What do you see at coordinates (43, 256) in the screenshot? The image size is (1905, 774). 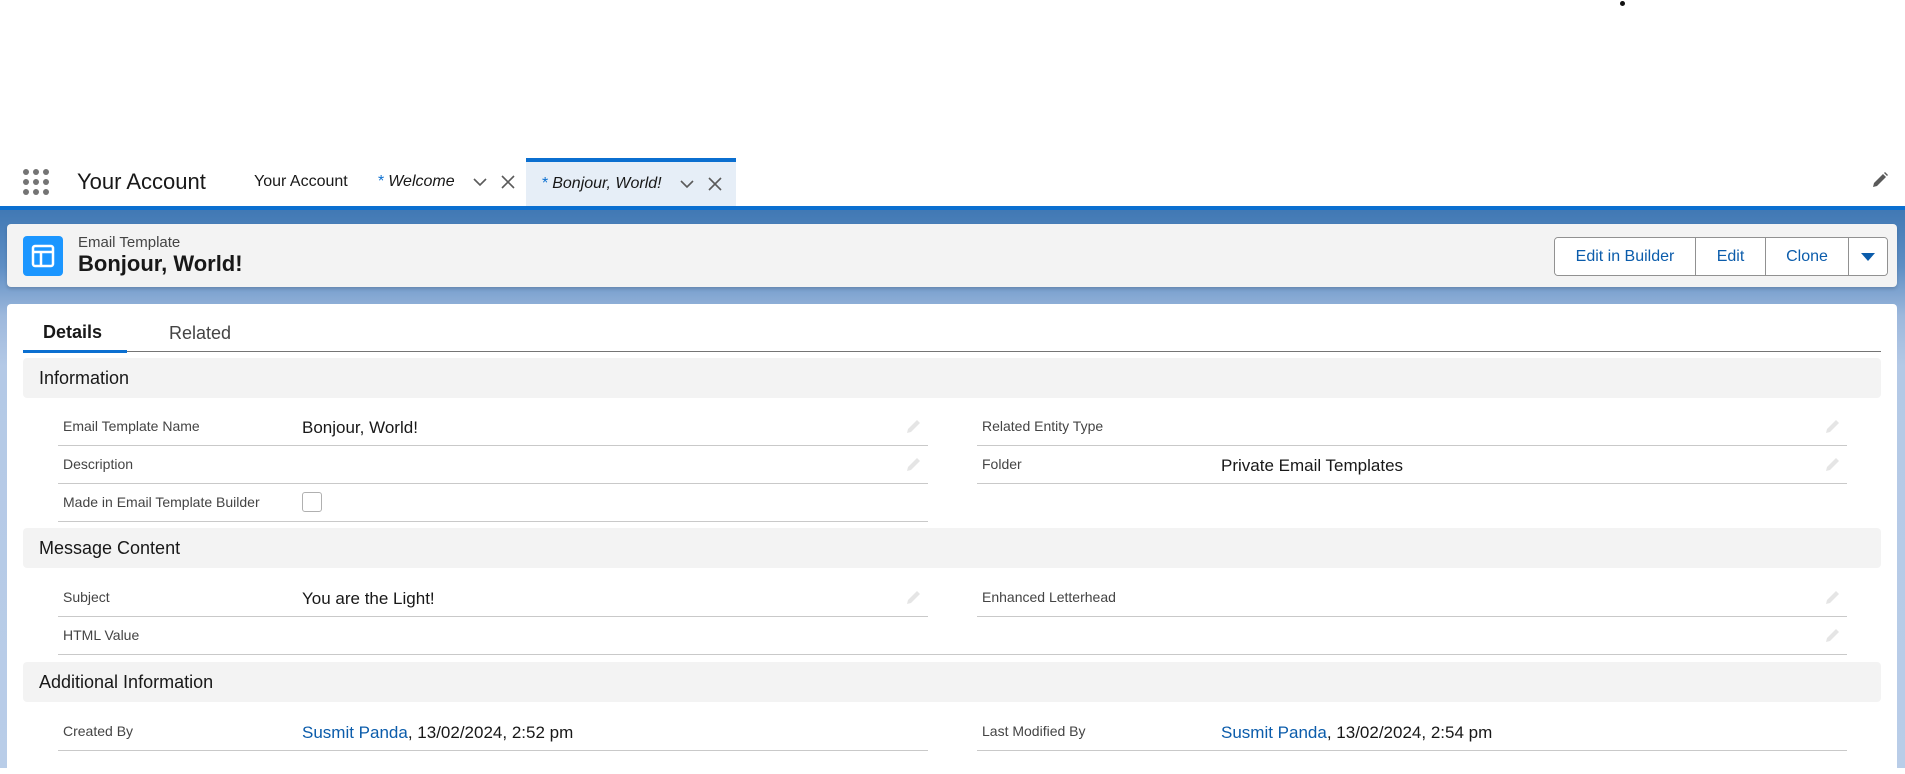 I see `email-template-icon` at bounding box center [43, 256].